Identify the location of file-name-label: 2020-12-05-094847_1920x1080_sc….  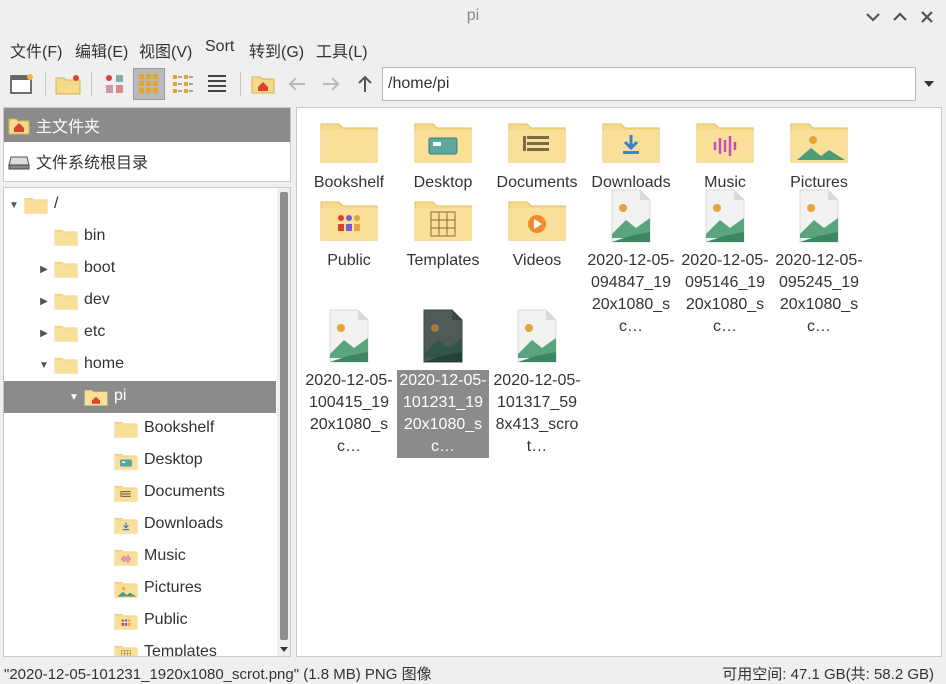
(631, 293).